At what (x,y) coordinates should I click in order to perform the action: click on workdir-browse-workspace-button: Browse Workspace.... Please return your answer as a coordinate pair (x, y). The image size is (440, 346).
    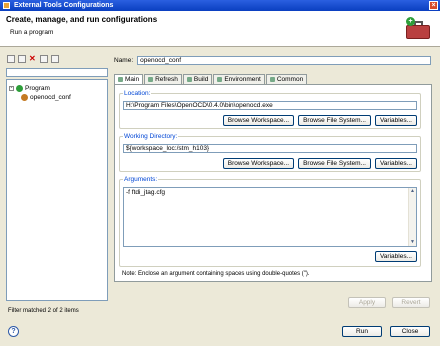
    Looking at the image, I should click on (258, 163).